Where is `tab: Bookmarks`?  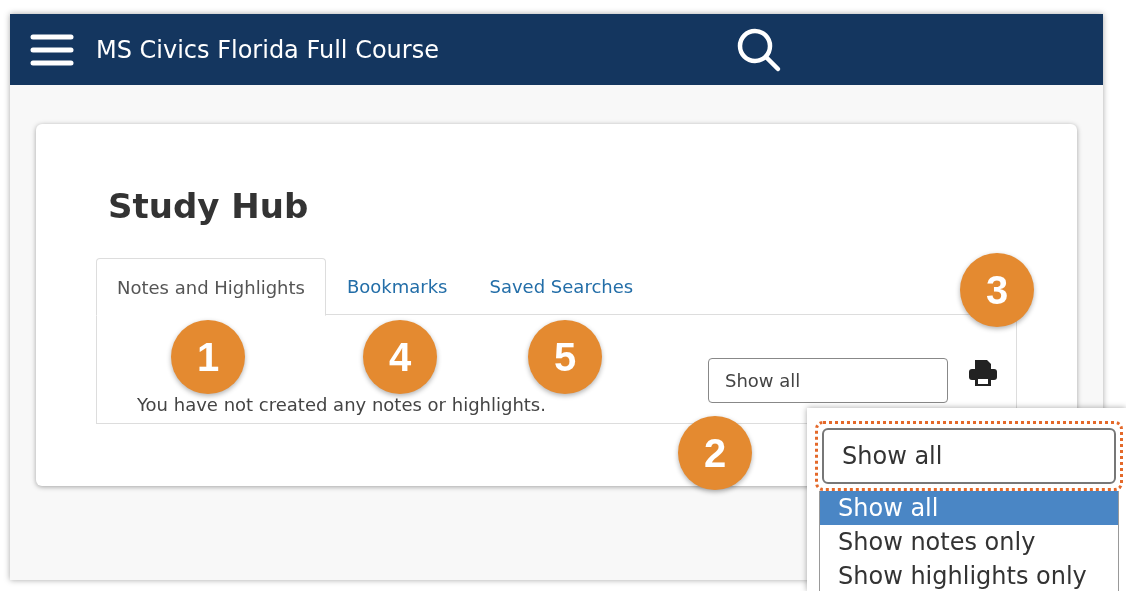
tab: Bookmarks is located at coordinates (397, 286).